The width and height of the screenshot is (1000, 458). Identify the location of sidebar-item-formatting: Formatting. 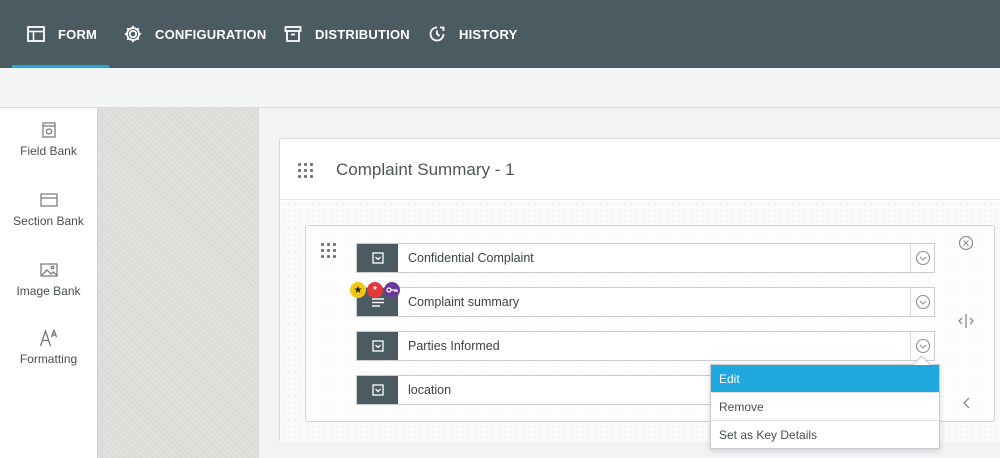
(48, 347).